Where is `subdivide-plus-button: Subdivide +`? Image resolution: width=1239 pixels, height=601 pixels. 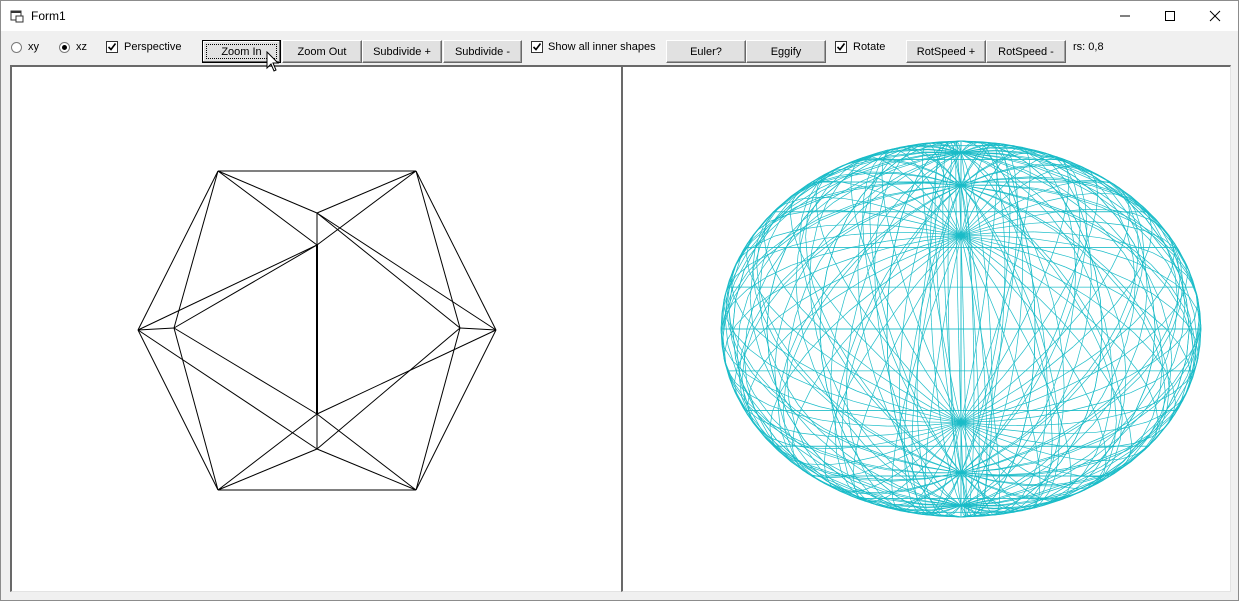
subdivide-plus-button: Subdivide + is located at coordinates (402, 51).